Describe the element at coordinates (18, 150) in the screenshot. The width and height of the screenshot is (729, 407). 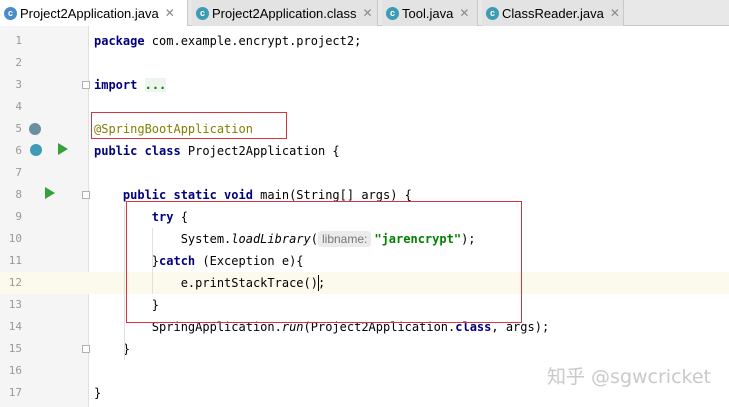
I see `line-number: 6` at that location.